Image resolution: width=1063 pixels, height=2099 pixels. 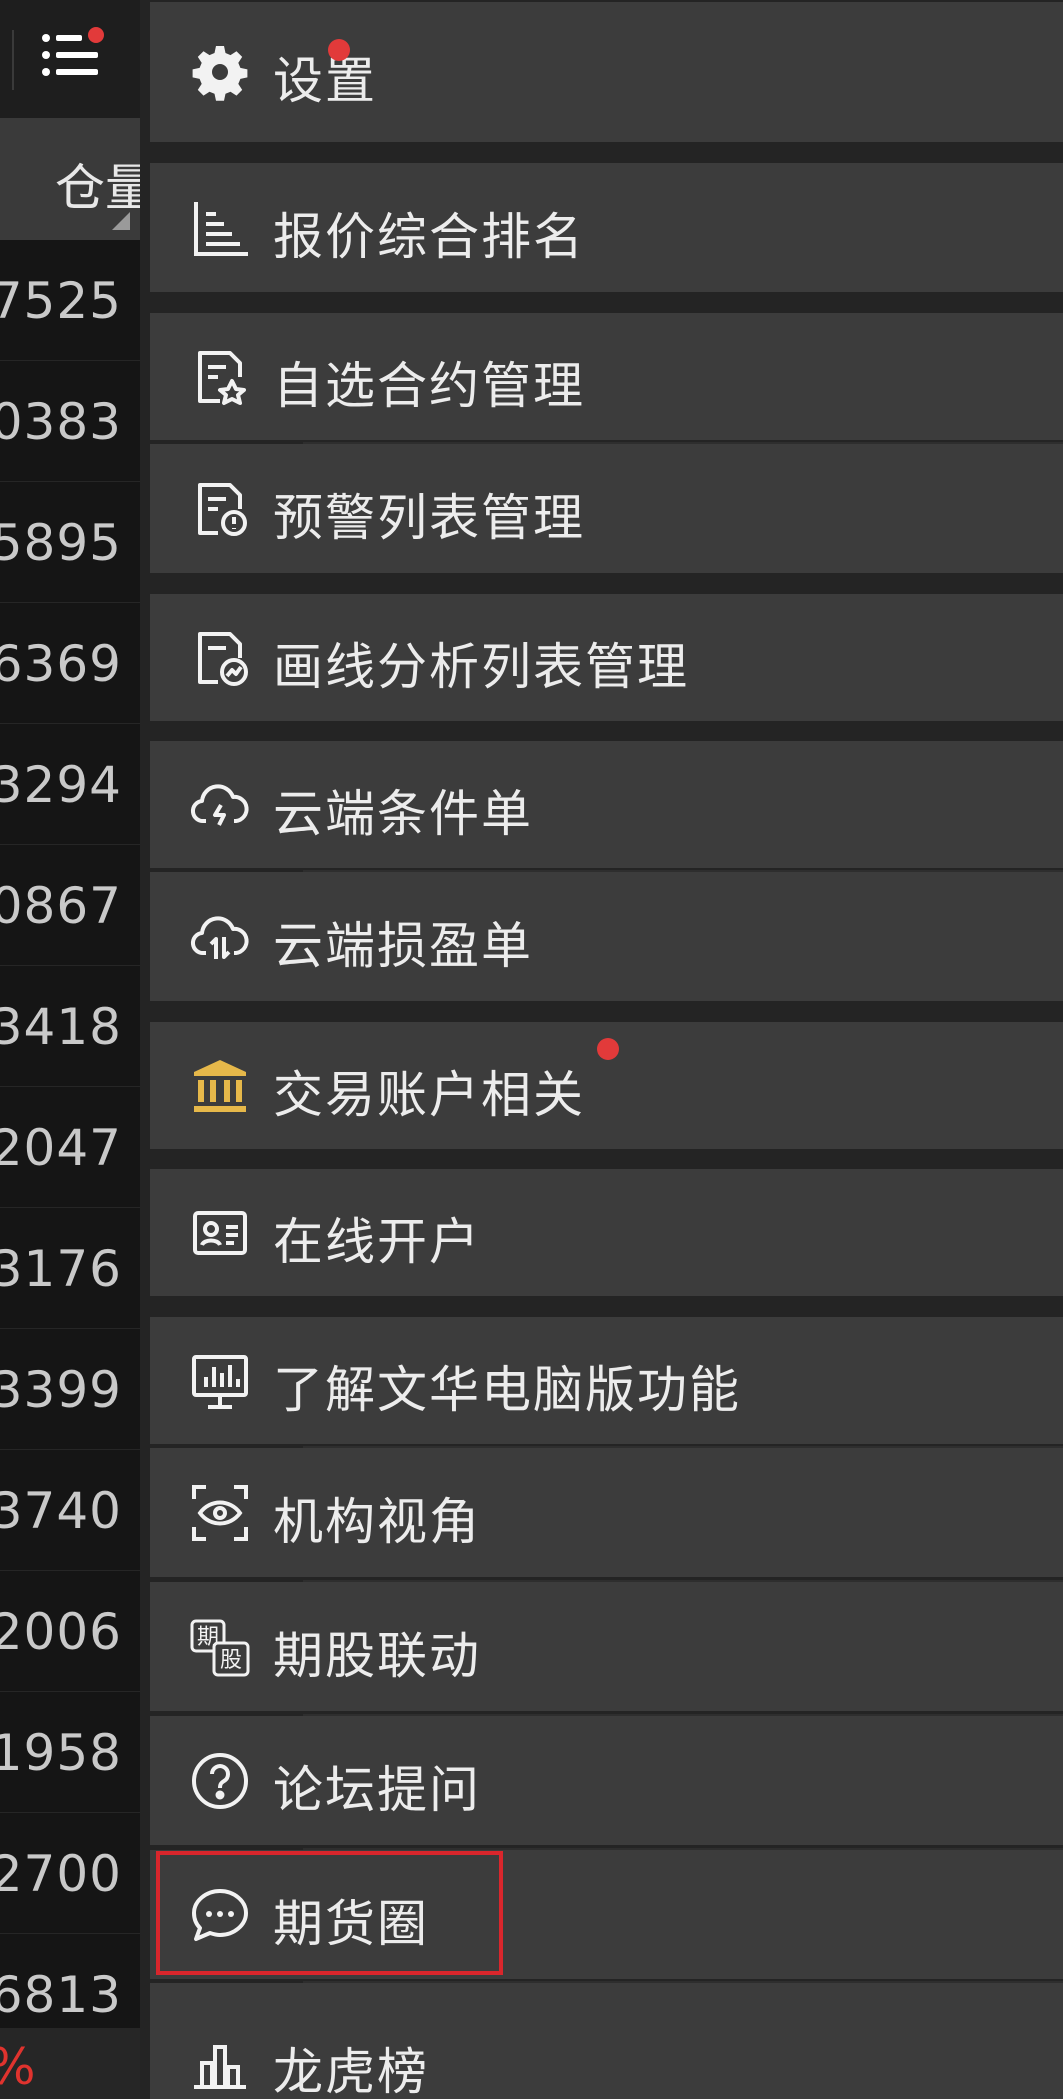 What do you see at coordinates (377, 1656) in the screenshot?
I see `menu-item-label: 期股联动` at bounding box center [377, 1656].